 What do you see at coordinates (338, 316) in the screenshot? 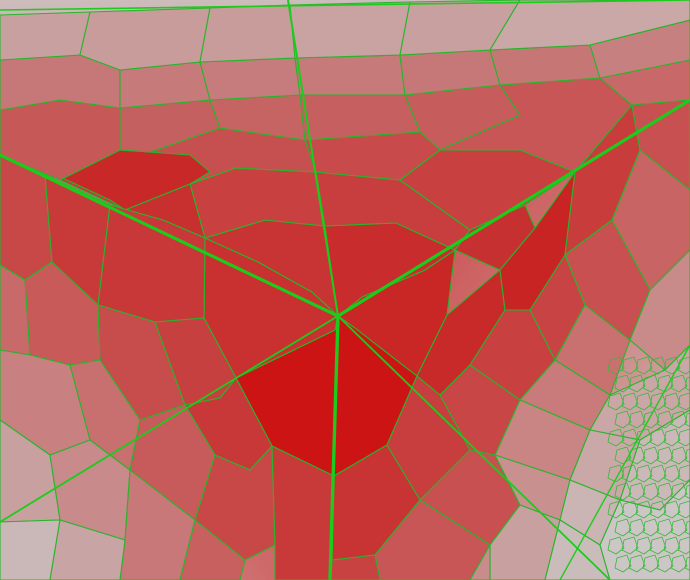
I see `corner-vertex` at bounding box center [338, 316].